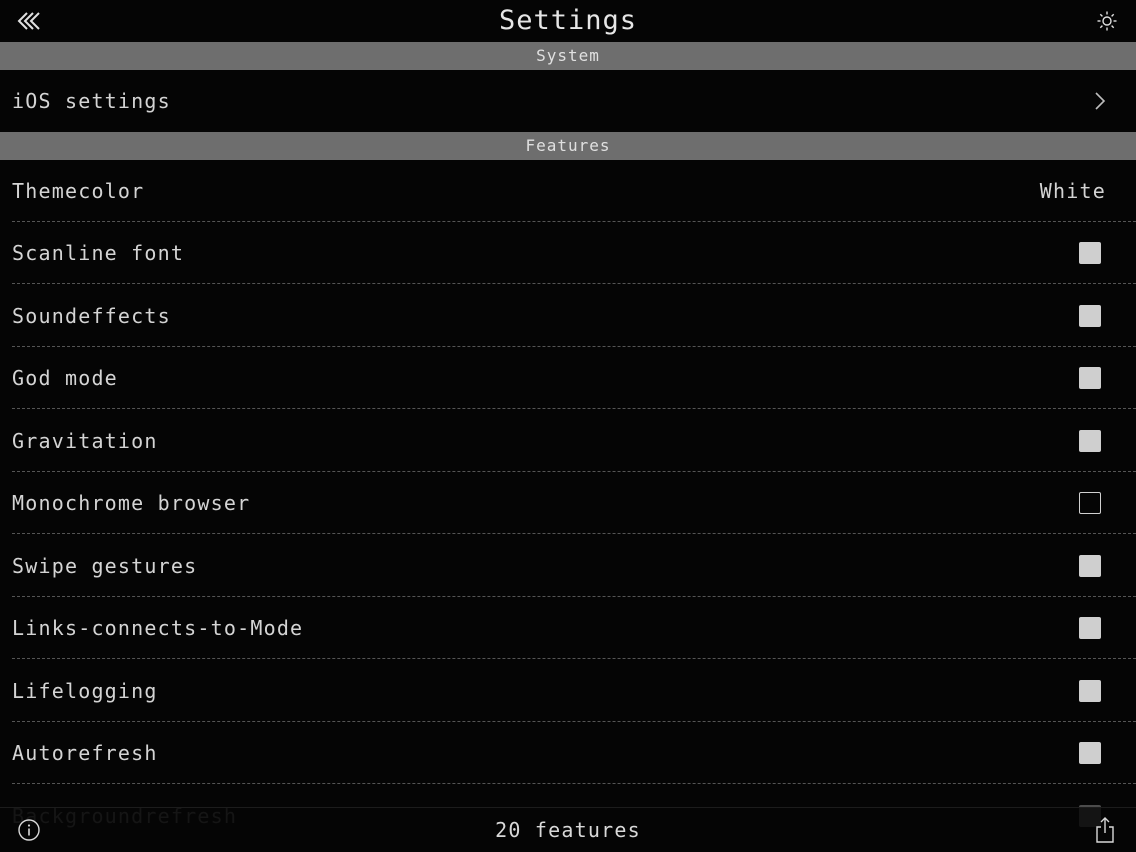 This screenshot has width=1136, height=852. Describe the element at coordinates (568, 146) in the screenshot. I see `section-header-features: Features` at that location.